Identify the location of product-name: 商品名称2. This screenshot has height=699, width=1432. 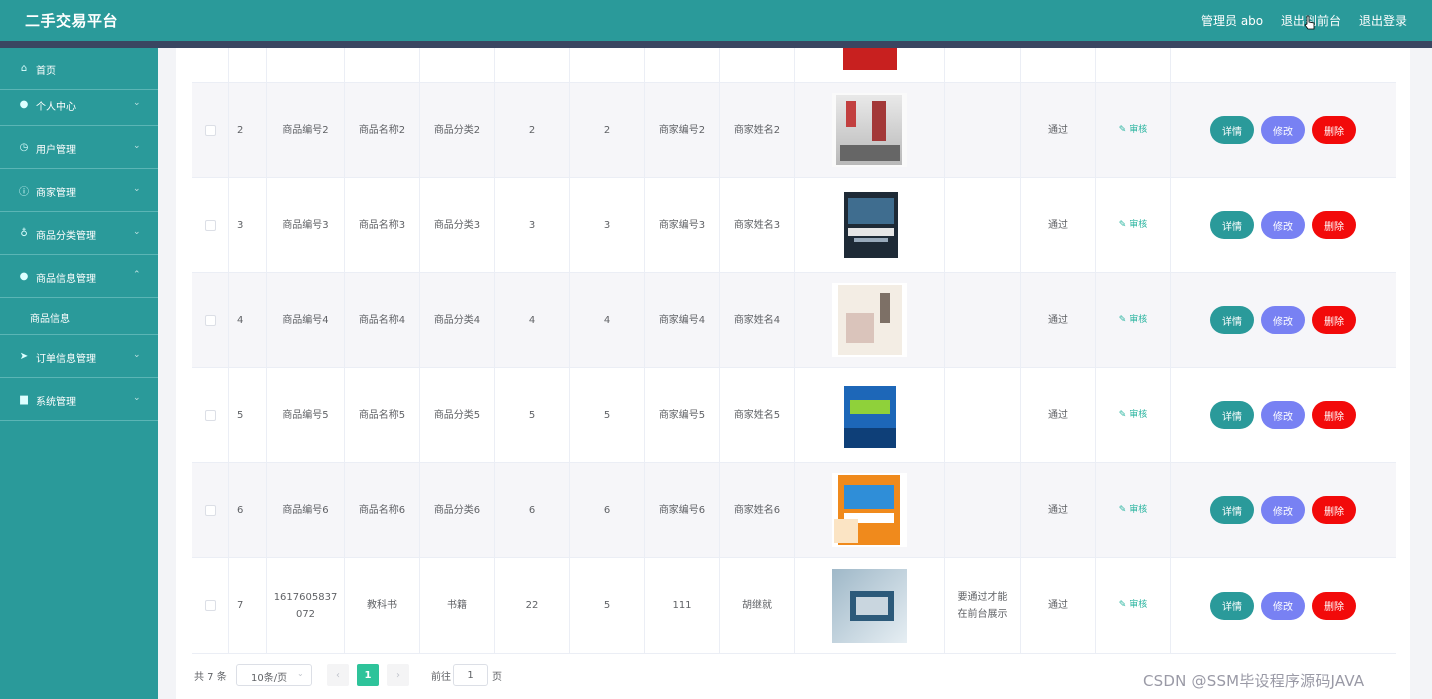
(382, 130).